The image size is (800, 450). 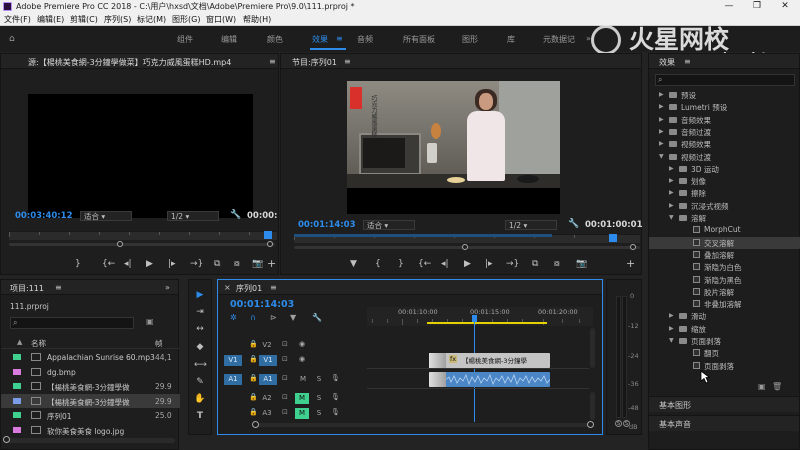 What do you see at coordinates (90, 400) in the screenshot?
I see `project-item: 【楊桃美食網-3分鐘學做 29.9` at bounding box center [90, 400].